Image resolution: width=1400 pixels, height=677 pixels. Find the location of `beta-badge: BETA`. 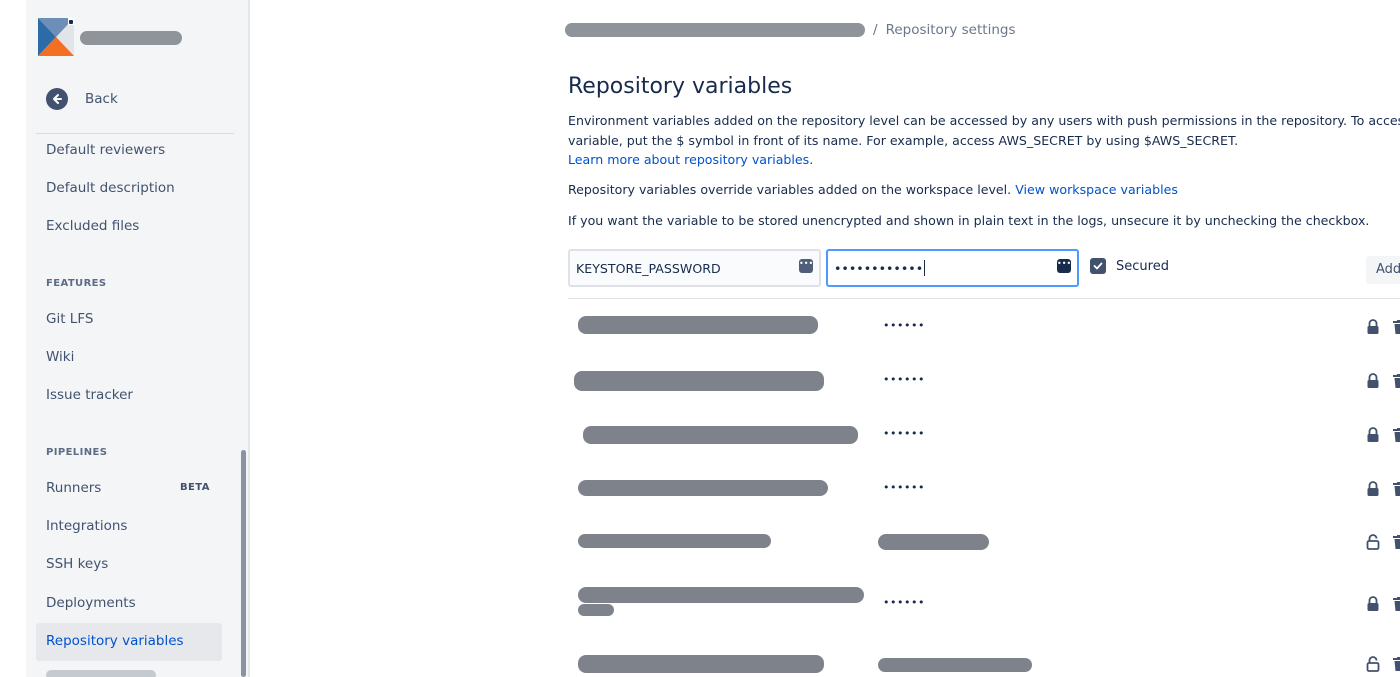

beta-badge: BETA is located at coordinates (195, 487).